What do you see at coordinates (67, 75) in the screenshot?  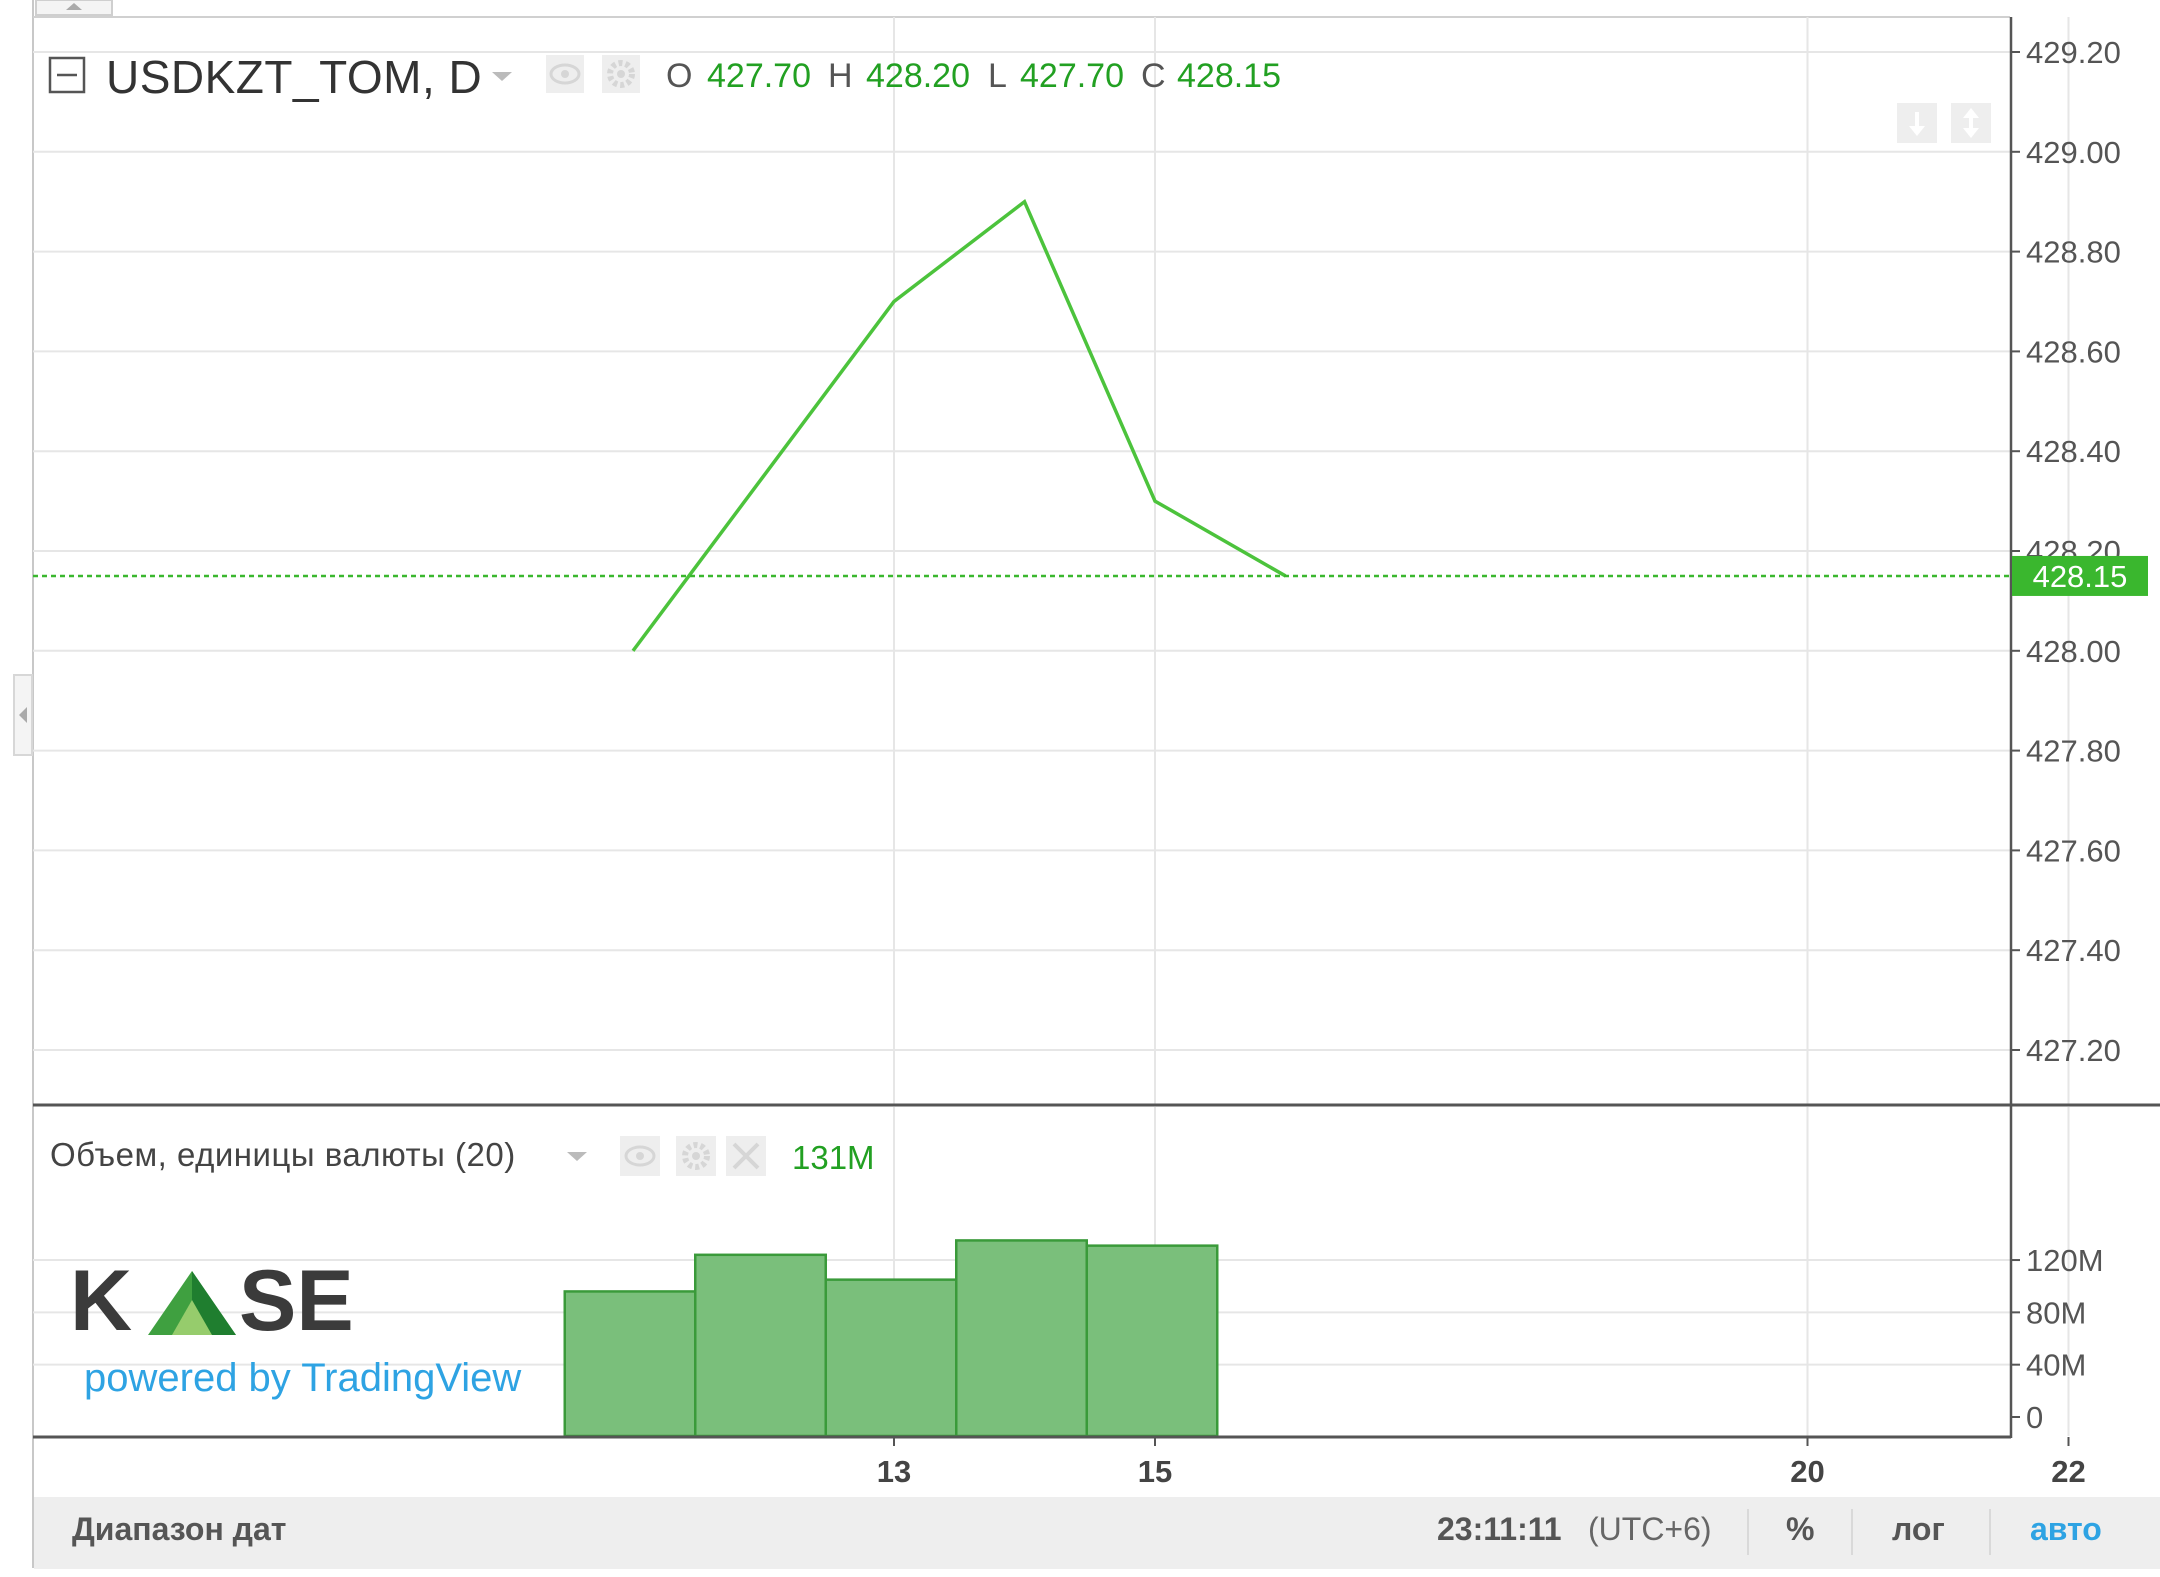 I see `collapse-icon` at bounding box center [67, 75].